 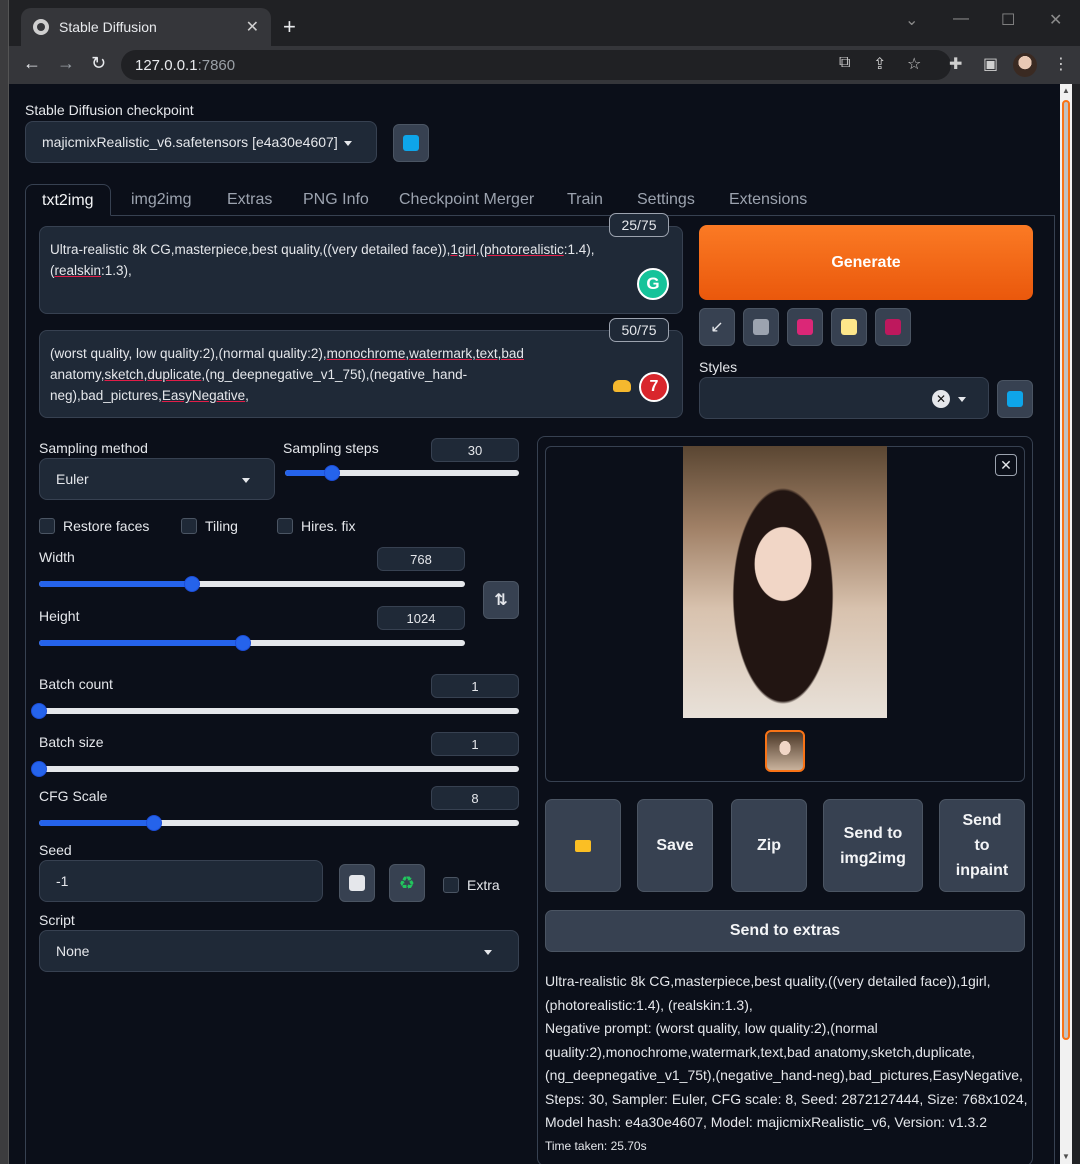 What do you see at coordinates (475, 686) in the screenshot?
I see `batch-count-input: 1` at bounding box center [475, 686].